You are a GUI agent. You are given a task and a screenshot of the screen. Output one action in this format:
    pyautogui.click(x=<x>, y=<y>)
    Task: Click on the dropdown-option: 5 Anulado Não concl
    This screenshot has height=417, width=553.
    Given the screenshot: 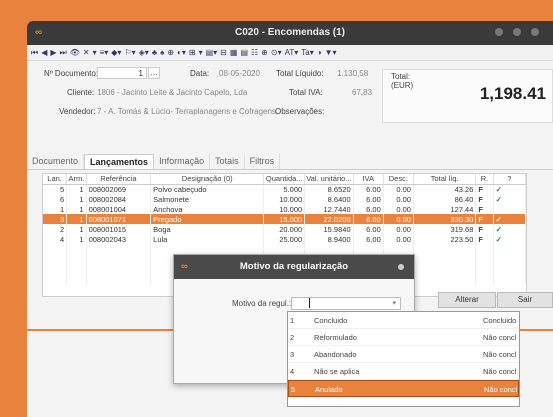 What is the action you would take?
    pyautogui.click(x=403, y=388)
    